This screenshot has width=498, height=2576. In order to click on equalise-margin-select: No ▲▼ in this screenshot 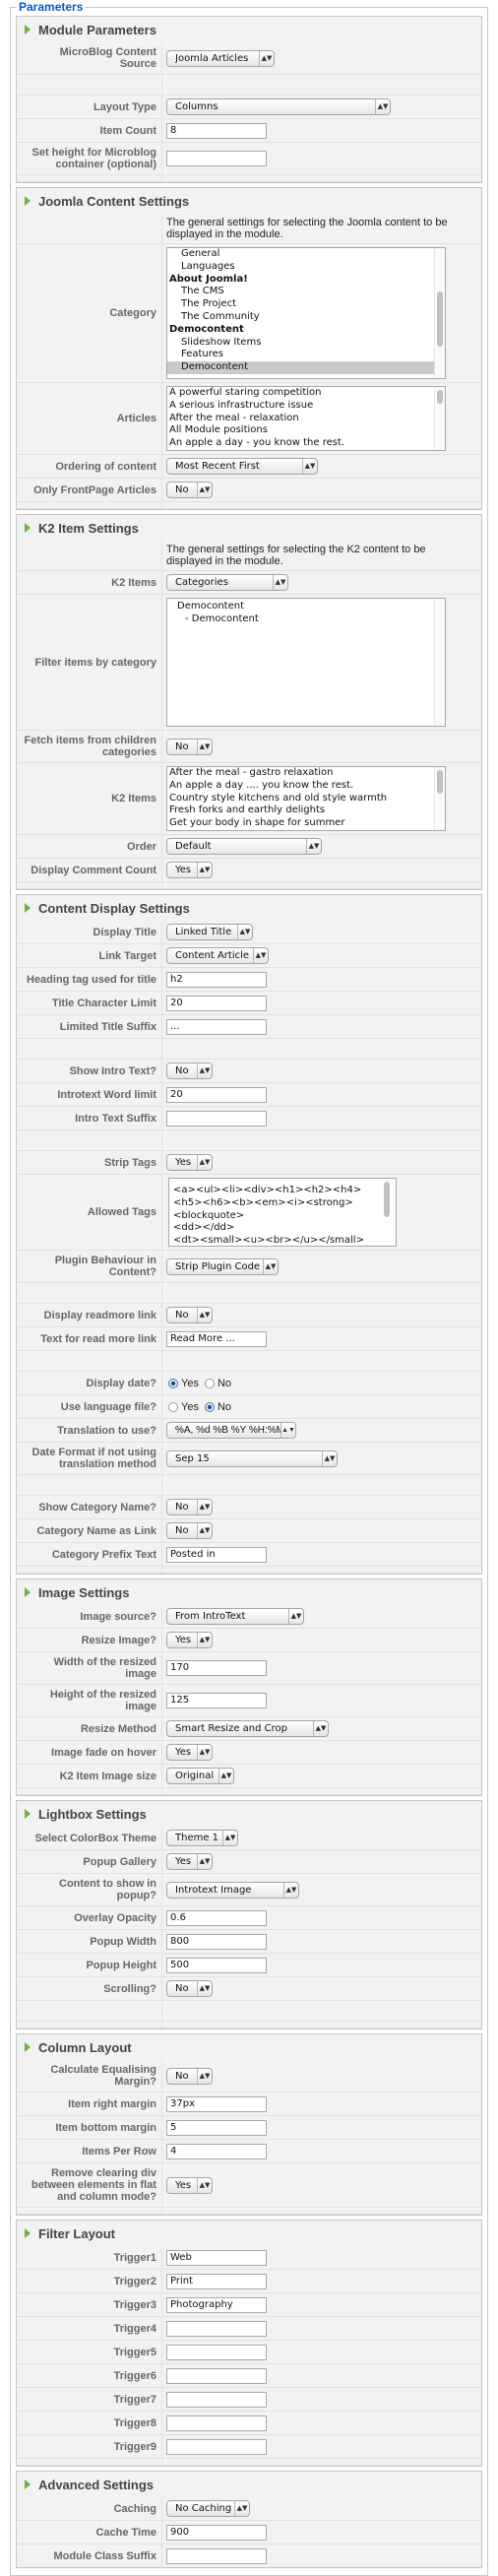, I will do `click(189, 2076)`.